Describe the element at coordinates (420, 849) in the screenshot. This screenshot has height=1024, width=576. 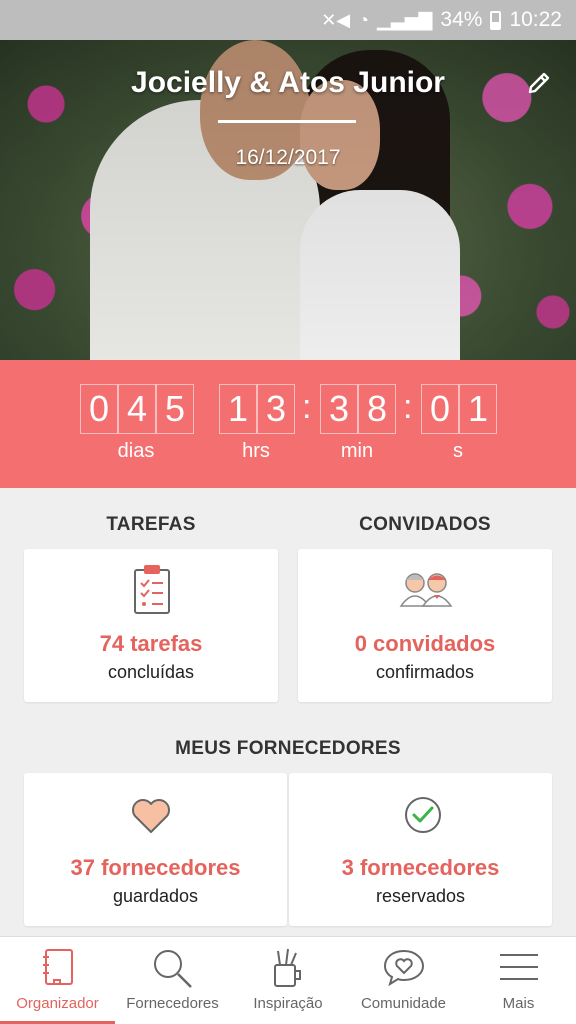
I see `booked-suppliers-card: 3 fornecedores reservados` at that location.